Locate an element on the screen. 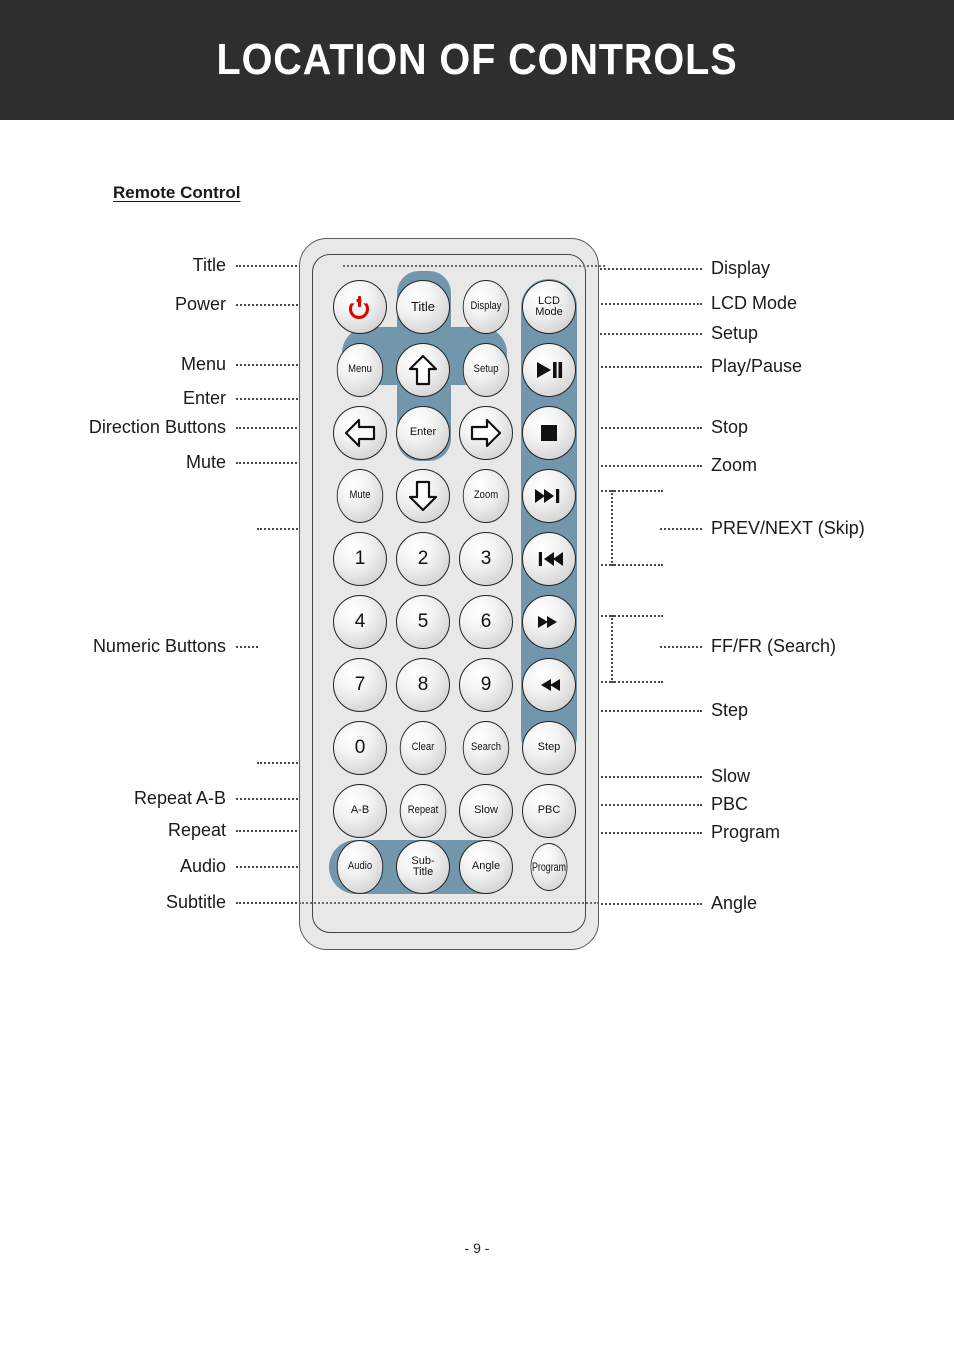 Image resolution: width=954 pixels, height=1354 pixels. numeric-button-9: 9 is located at coordinates (486, 685).